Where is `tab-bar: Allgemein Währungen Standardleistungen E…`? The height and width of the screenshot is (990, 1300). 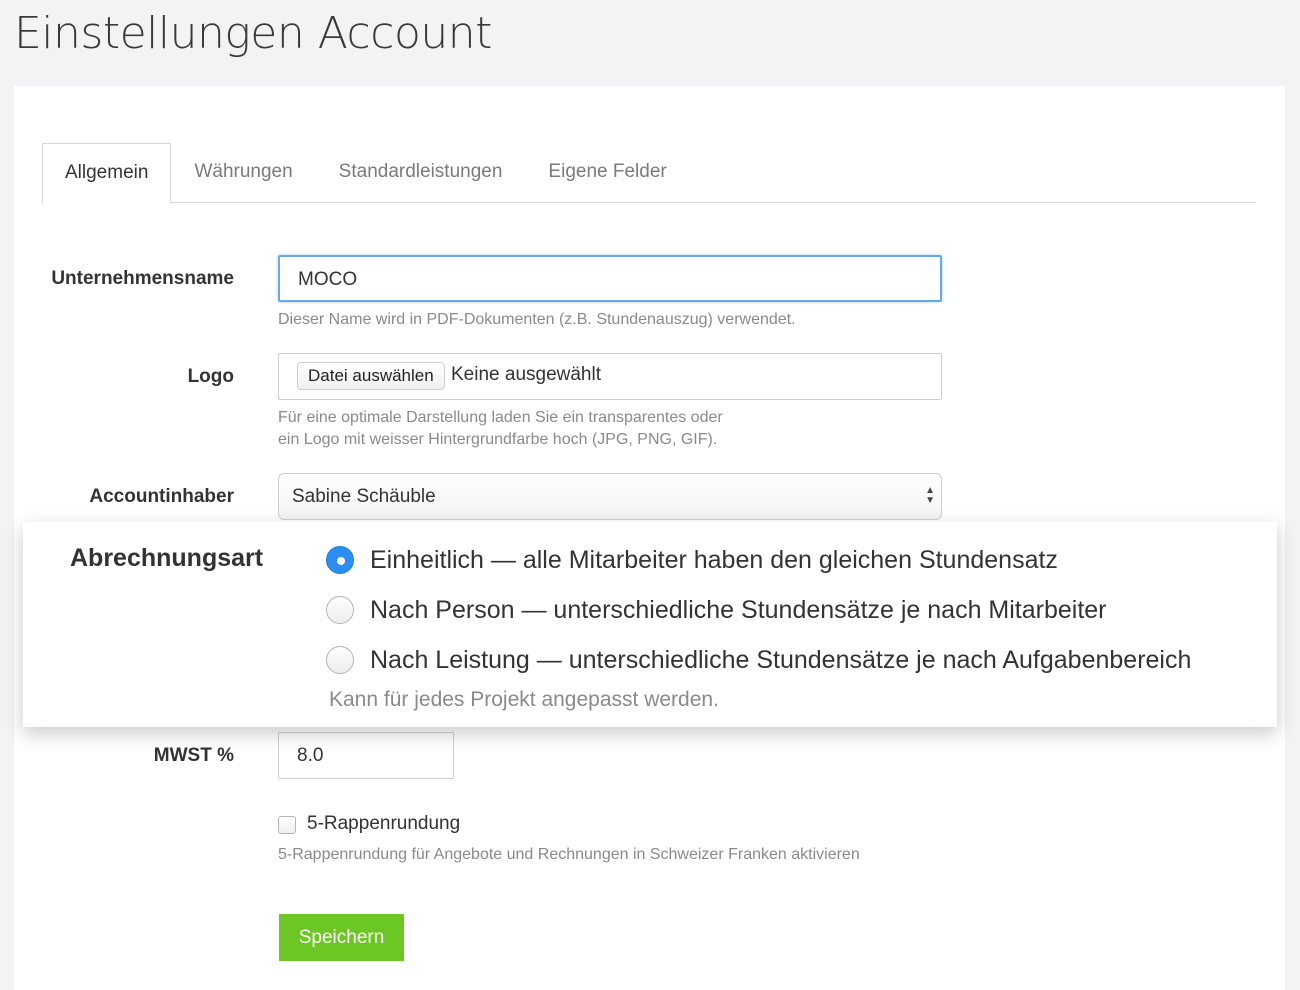 tab-bar: Allgemein Währungen Standardleistungen E… is located at coordinates (649, 173).